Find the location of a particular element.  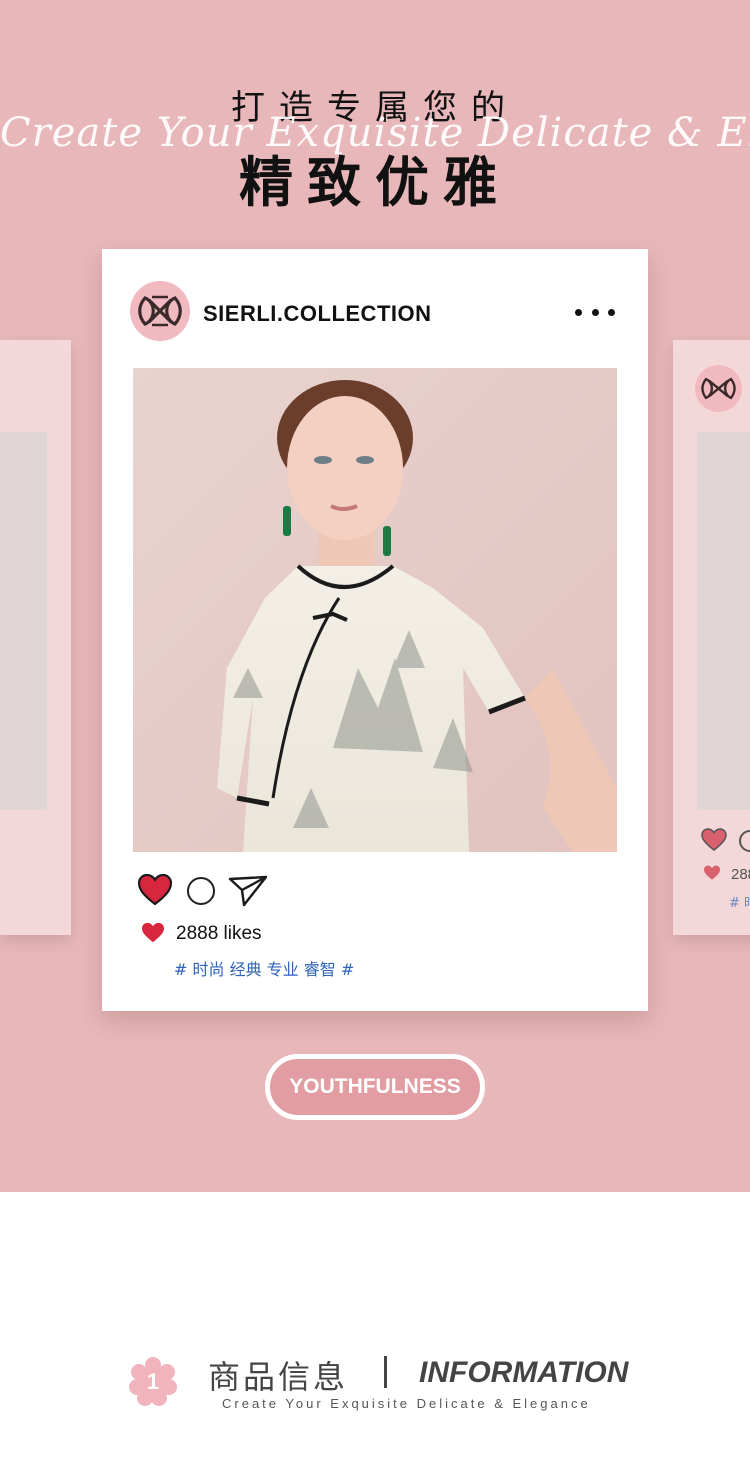

heart-outline-icon is located at coordinates (714, 840).